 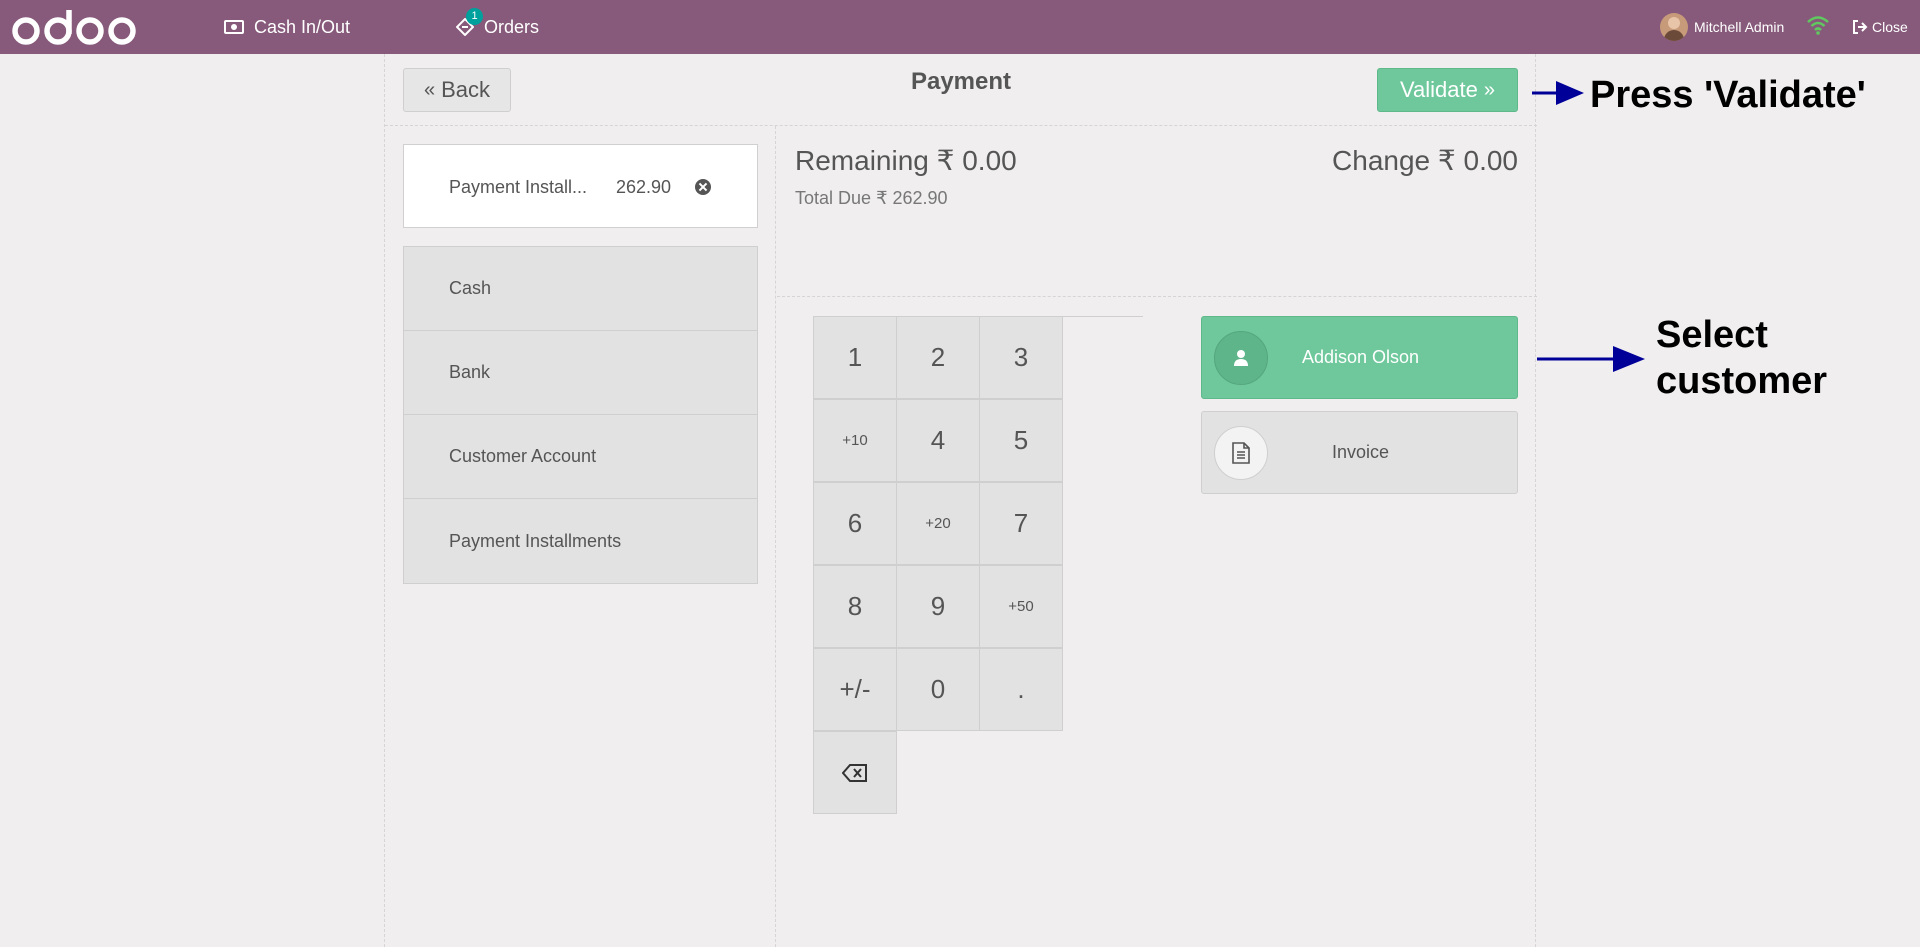 What do you see at coordinates (938, 523) in the screenshot?
I see `numpad-key-plus20: +20` at bounding box center [938, 523].